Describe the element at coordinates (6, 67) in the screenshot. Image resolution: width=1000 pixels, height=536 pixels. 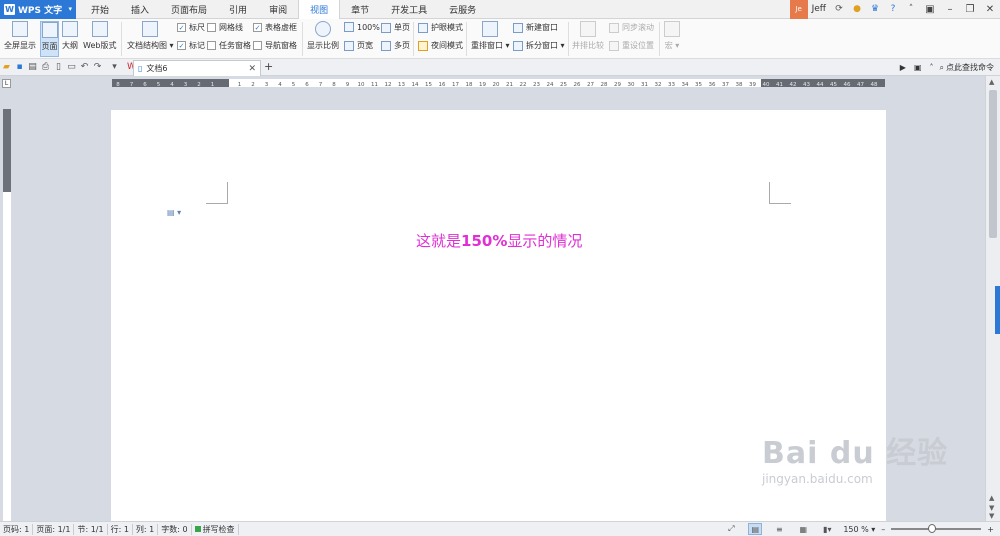
I see `open-icon: ▰` at that location.